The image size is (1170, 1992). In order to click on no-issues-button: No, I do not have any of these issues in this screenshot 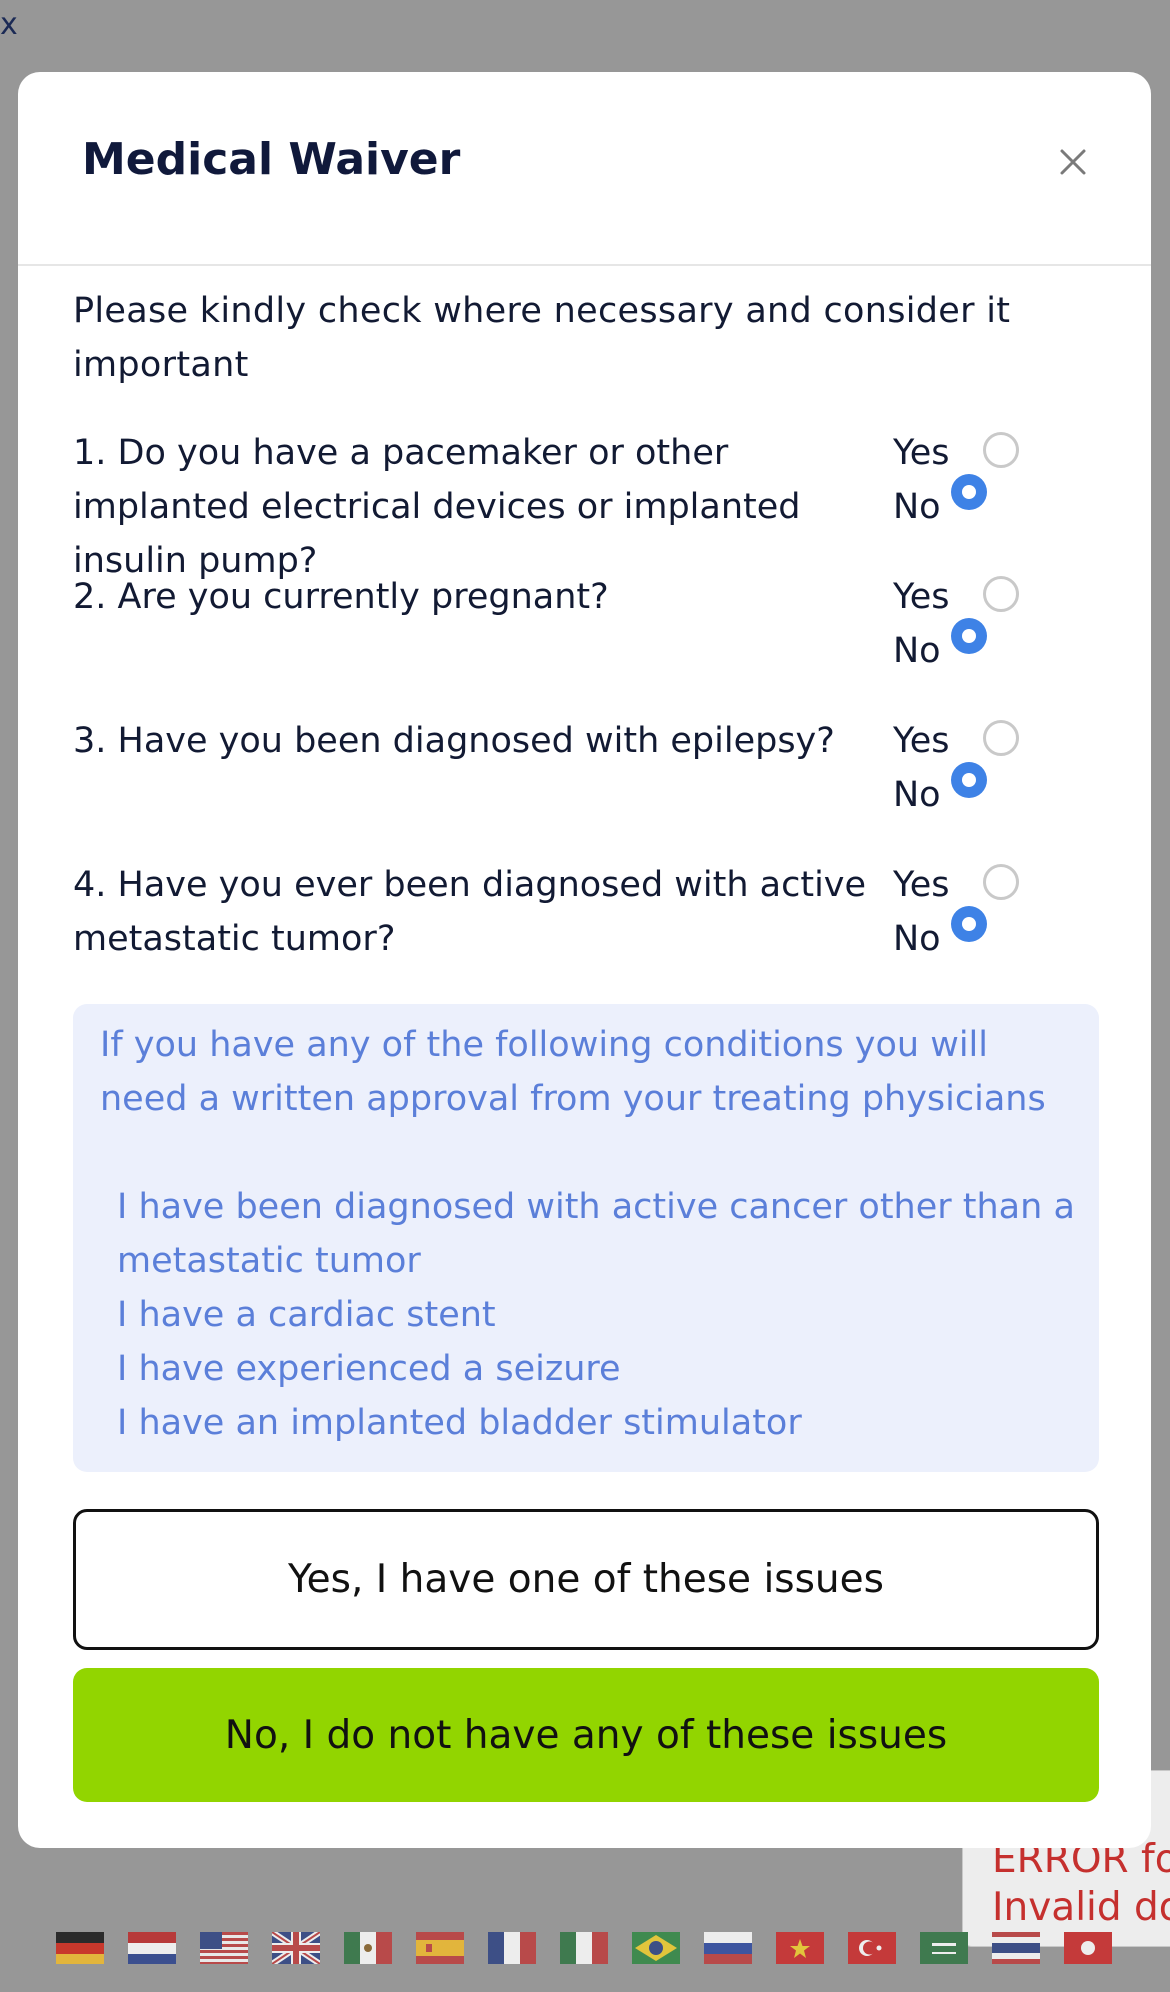, I will do `click(586, 1735)`.